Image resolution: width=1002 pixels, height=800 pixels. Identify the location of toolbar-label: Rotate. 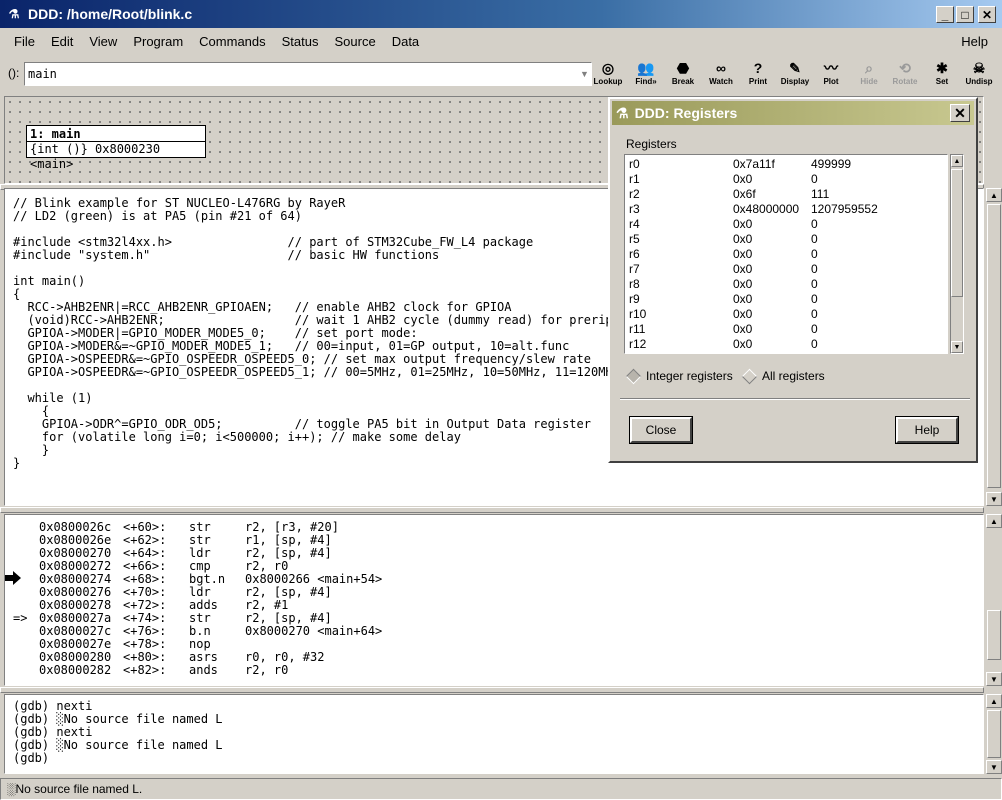
(905, 81).